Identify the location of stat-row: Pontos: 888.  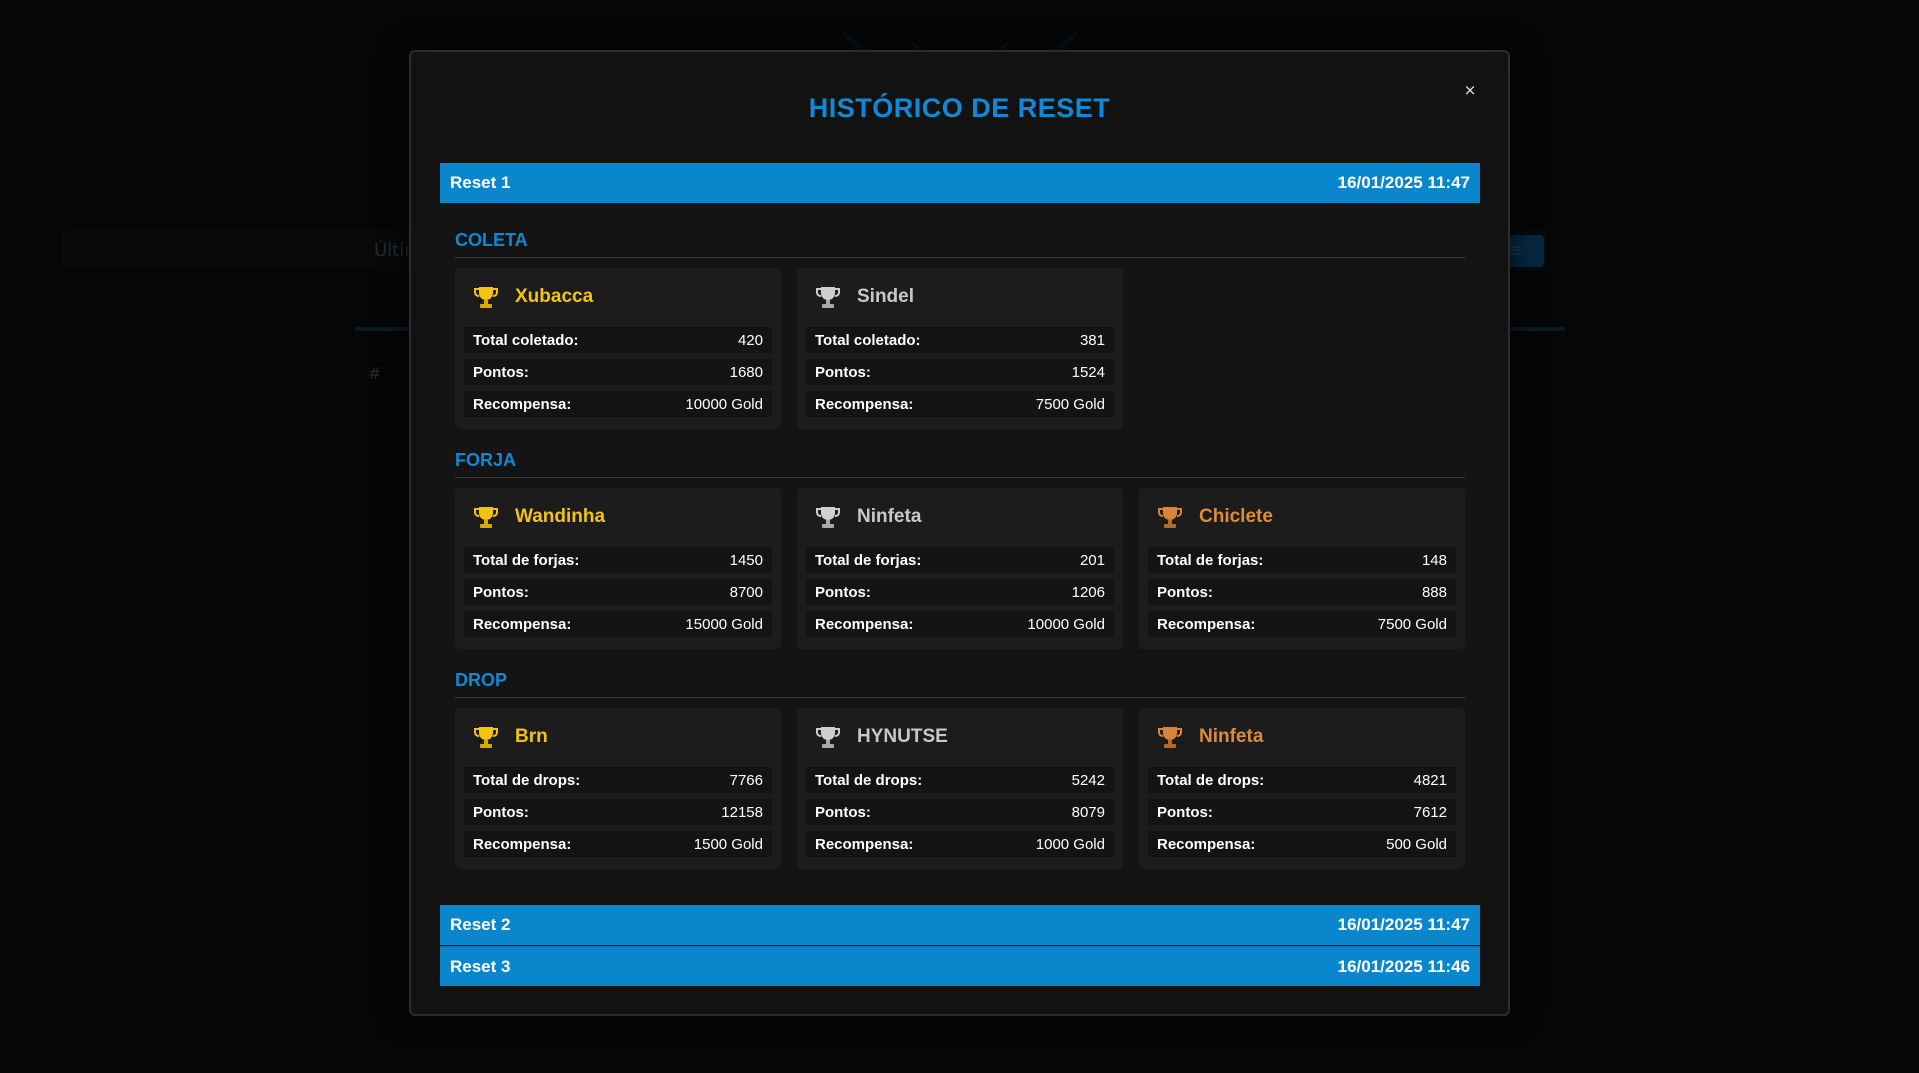
(1302, 592).